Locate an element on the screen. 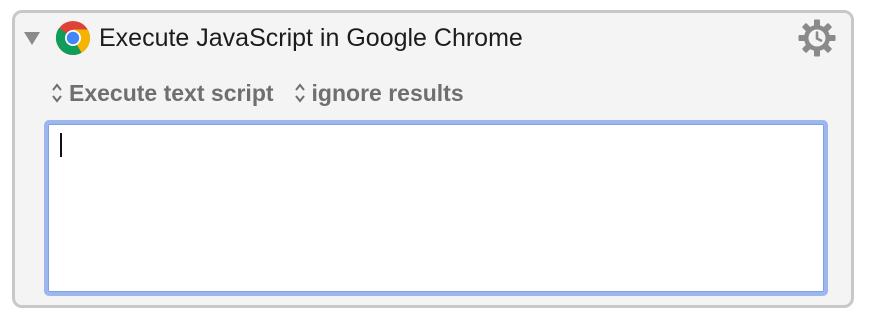  results-mode-popup: ignore results is located at coordinates (379, 93).